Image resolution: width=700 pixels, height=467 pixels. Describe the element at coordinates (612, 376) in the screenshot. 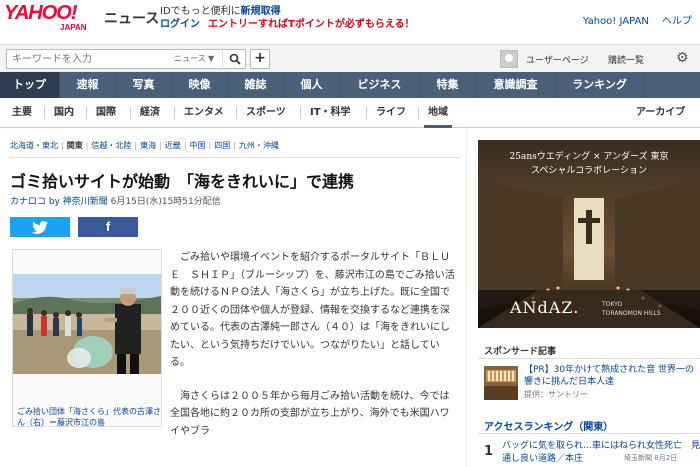

I see `sponsored-title-link: 【PR】30年かけて熟成された音 世界一の響きに挑んだ日本人達` at that location.